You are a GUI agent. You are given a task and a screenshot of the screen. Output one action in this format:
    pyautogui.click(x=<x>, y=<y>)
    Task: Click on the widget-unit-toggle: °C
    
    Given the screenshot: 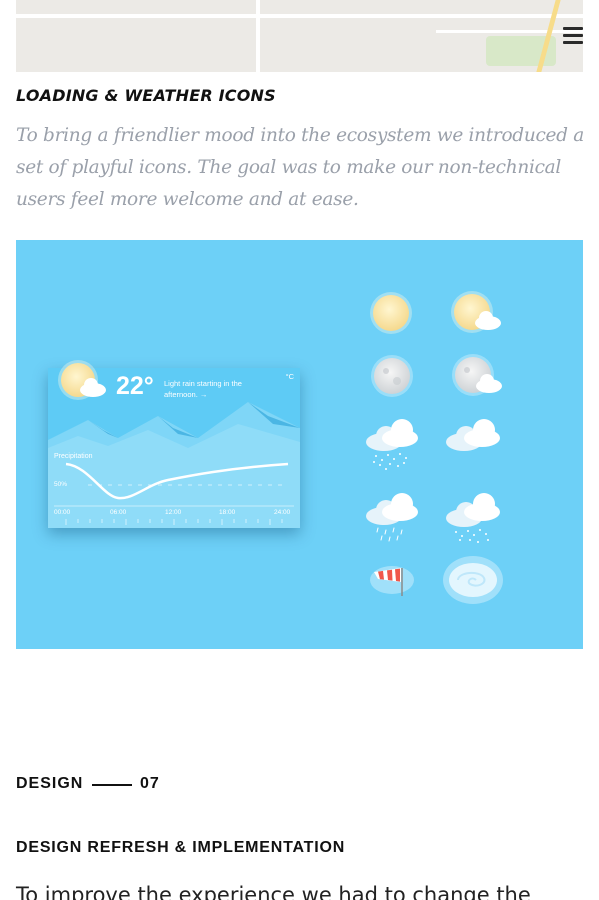 What is the action you would take?
    pyautogui.click(x=290, y=376)
    